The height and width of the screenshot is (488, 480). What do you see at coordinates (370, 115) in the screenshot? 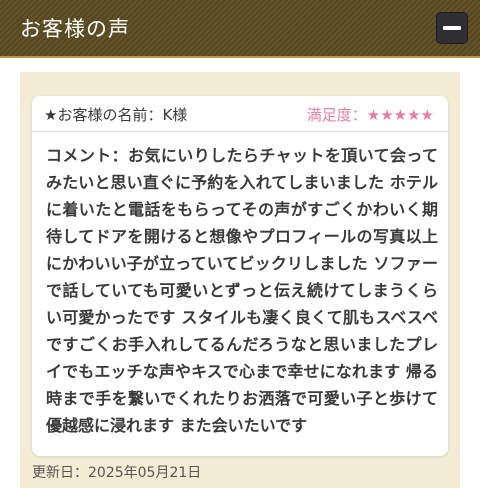
I see `satisfaction-rating: 満足度：★★★★★` at bounding box center [370, 115].